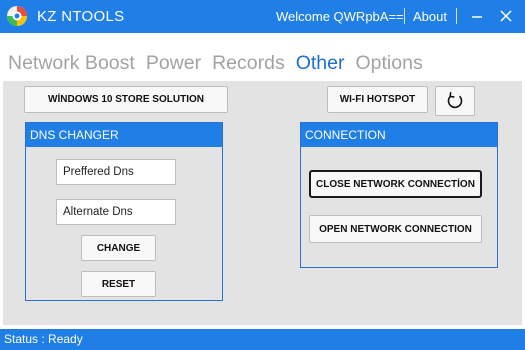 This screenshot has width=525, height=350. Describe the element at coordinates (399, 135) in the screenshot. I see `connection-title: CONNECTION` at that location.